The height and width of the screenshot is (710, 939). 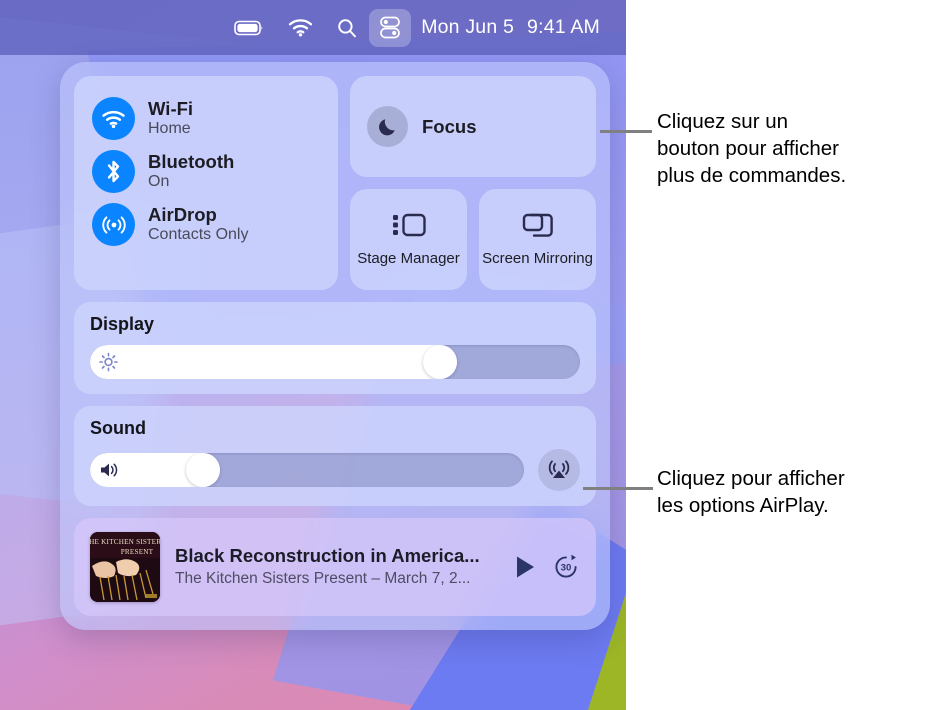 What do you see at coordinates (347, 28) in the screenshot?
I see `search-icon` at bounding box center [347, 28].